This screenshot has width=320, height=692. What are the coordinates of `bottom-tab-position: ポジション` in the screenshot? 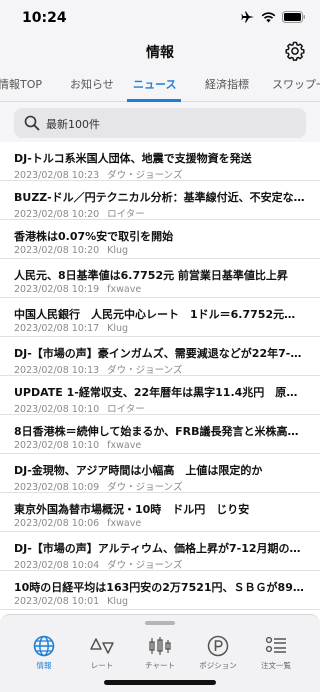 It's located at (218, 653).